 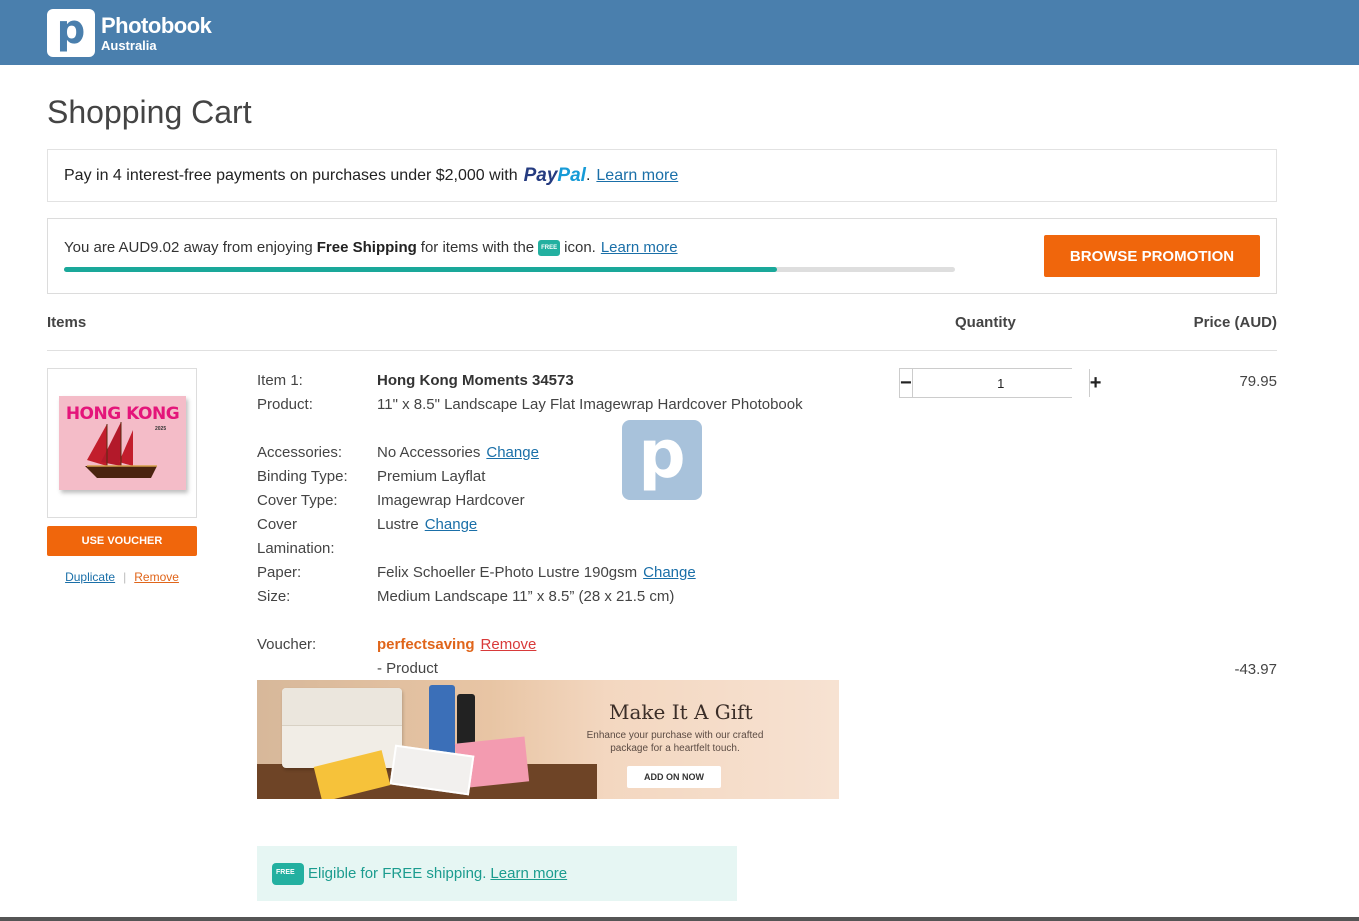 I want to click on page-title: Shopping Cart, so click(x=149, y=112).